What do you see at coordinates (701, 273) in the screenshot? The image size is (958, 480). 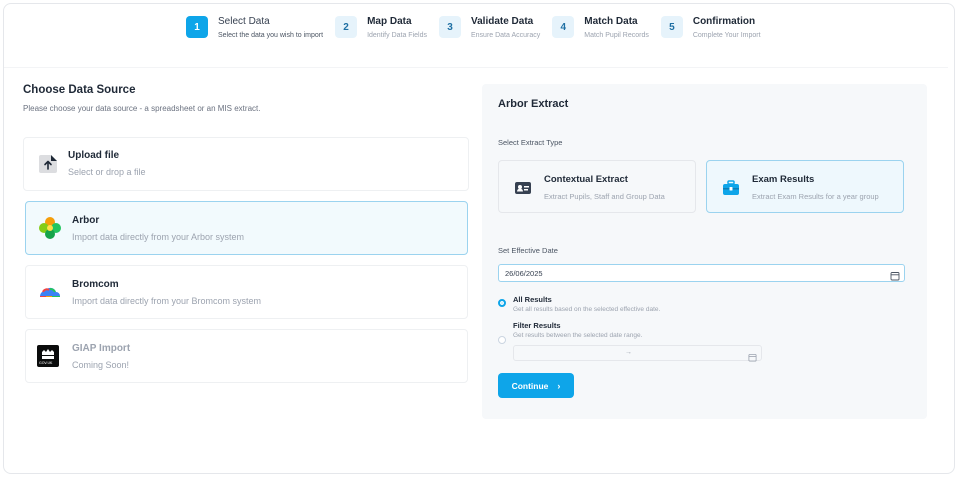 I see `effective-date-input: 26/06/2025` at bounding box center [701, 273].